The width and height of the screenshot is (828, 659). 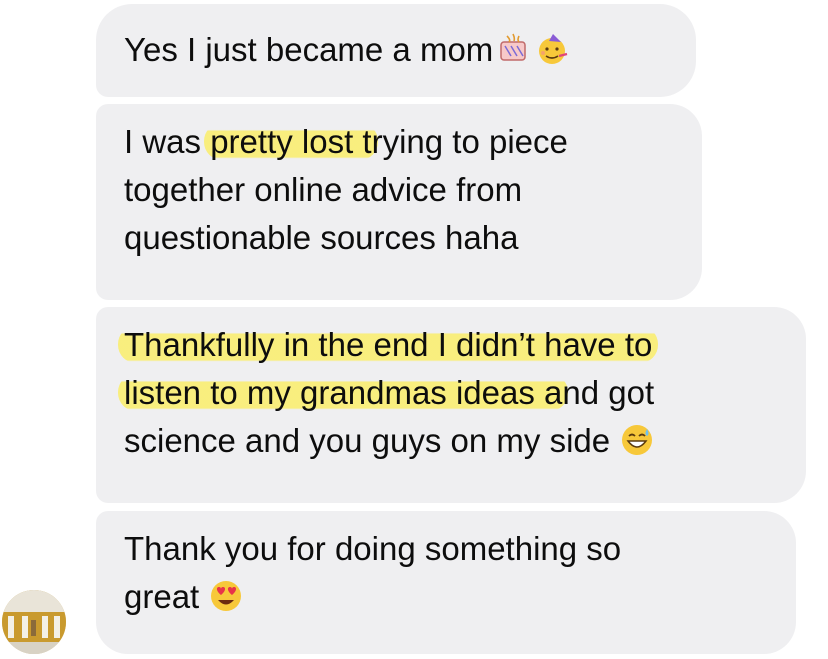 I want to click on message-text: great, so click(x=162, y=596).